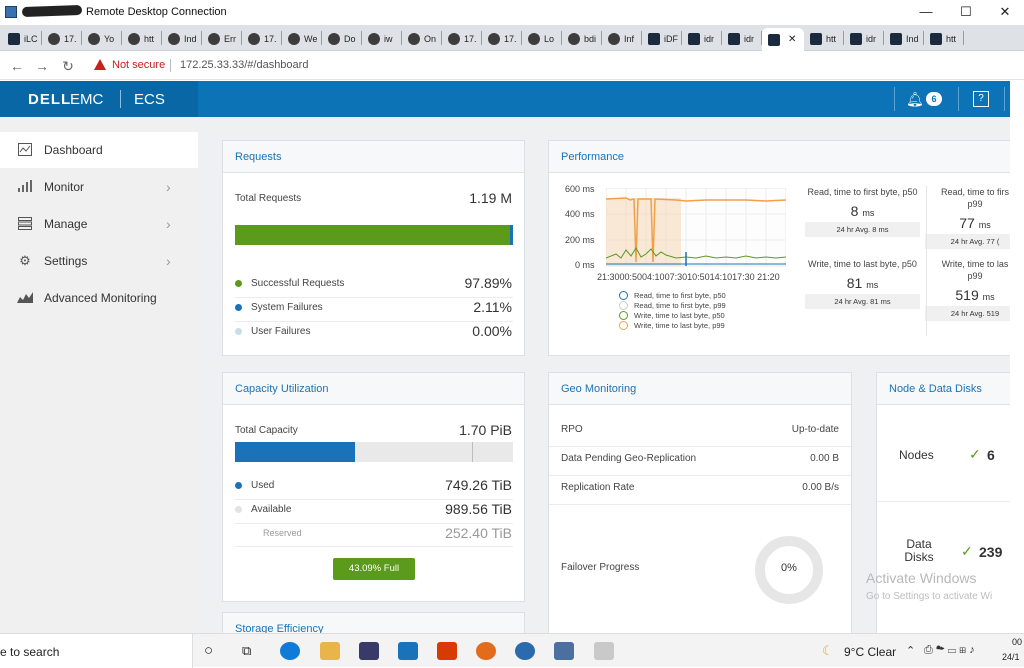 The width and height of the screenshot is (1024, 668). What do you see at coordinates (915, 99) in the screenshot?
I see `bell-icon: 🔔︎` at bounding box center [915, 99].